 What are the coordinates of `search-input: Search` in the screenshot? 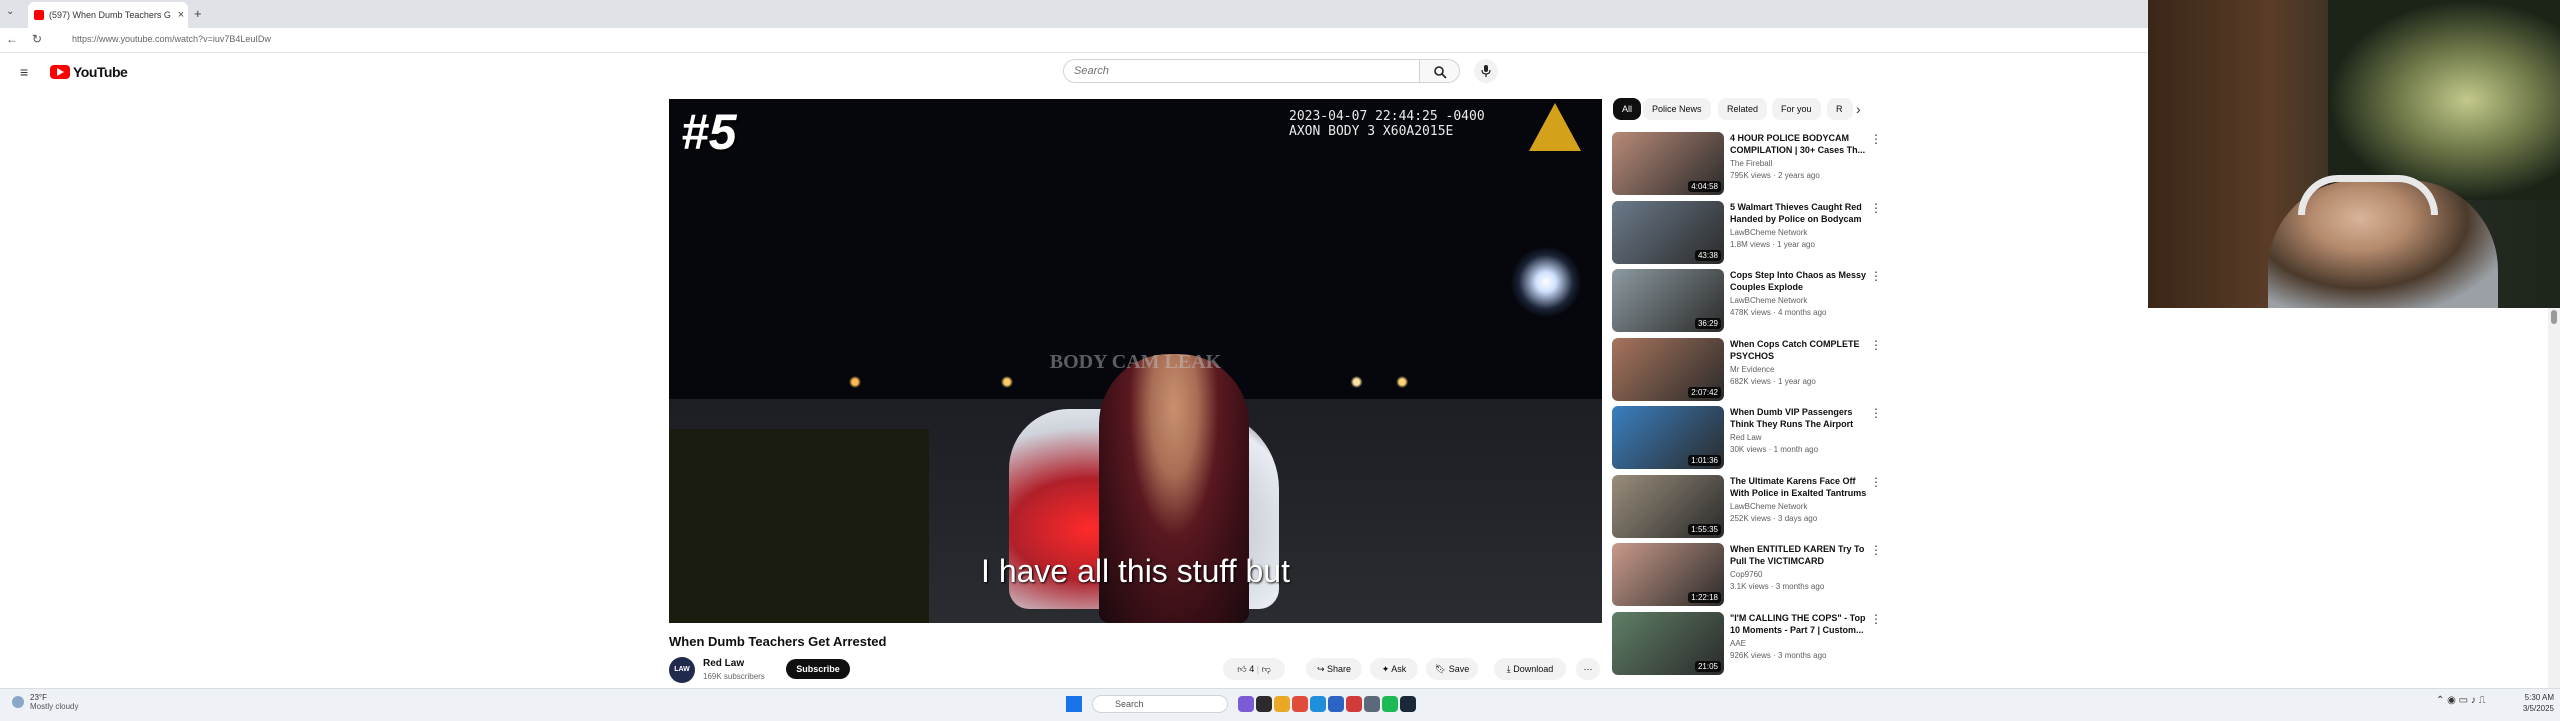 It's located at (1241, 71).